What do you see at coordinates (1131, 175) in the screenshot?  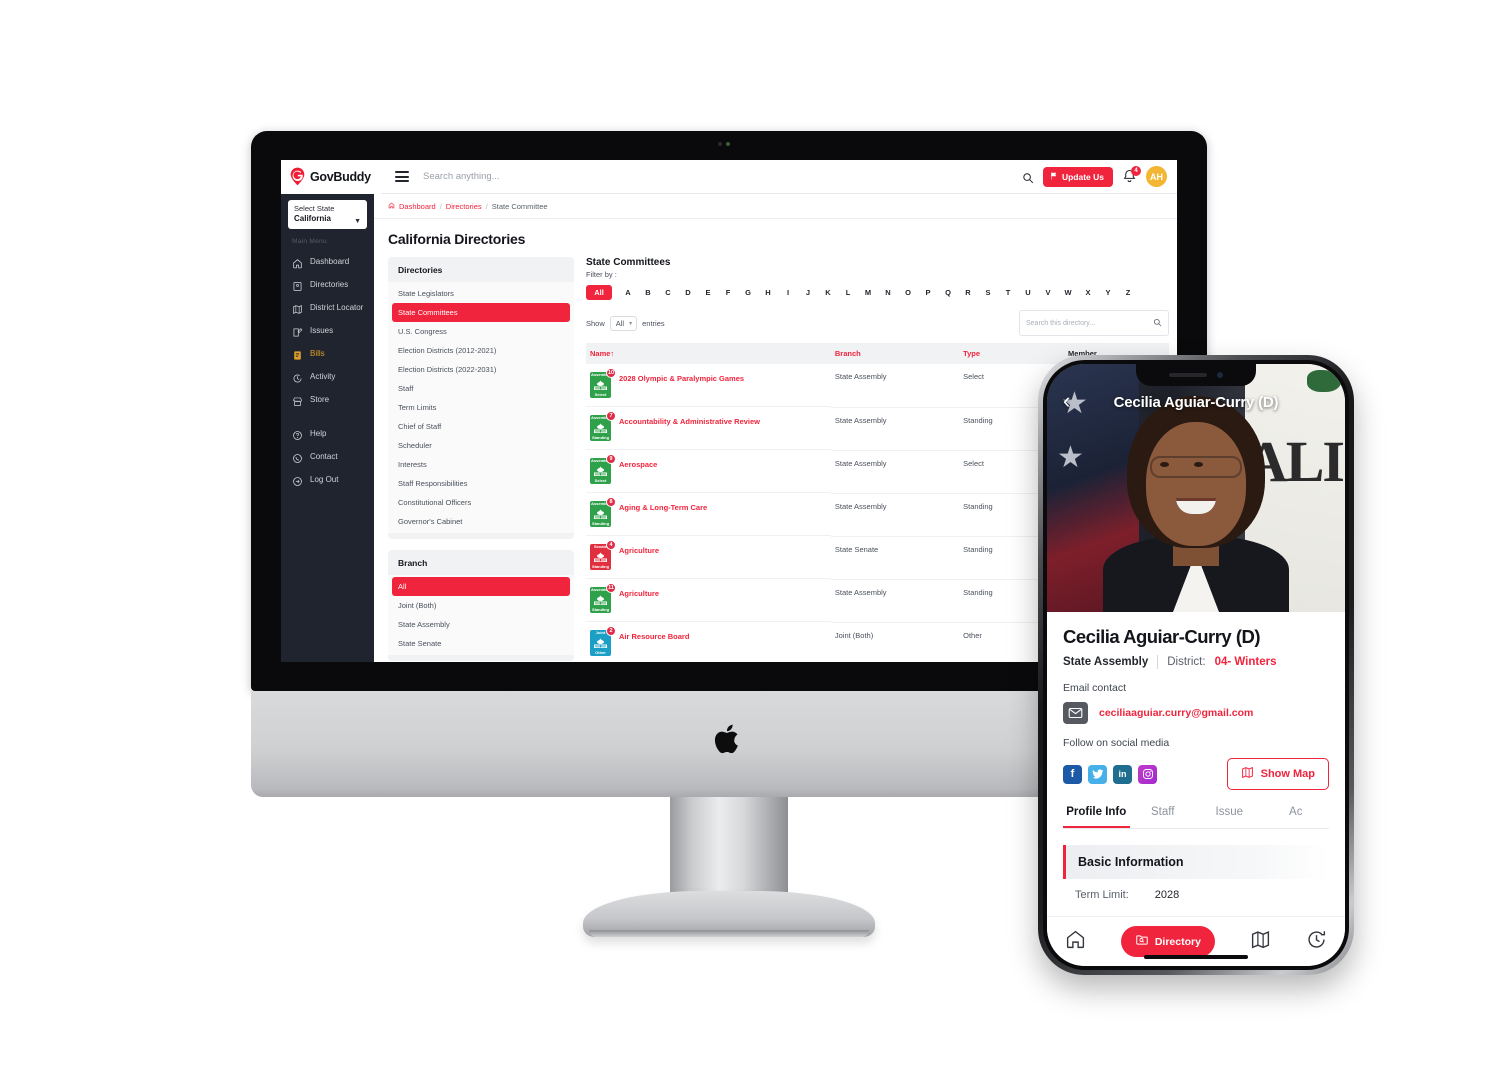 I see `notifications-bell: 4` at bounding box center [1131, 175].